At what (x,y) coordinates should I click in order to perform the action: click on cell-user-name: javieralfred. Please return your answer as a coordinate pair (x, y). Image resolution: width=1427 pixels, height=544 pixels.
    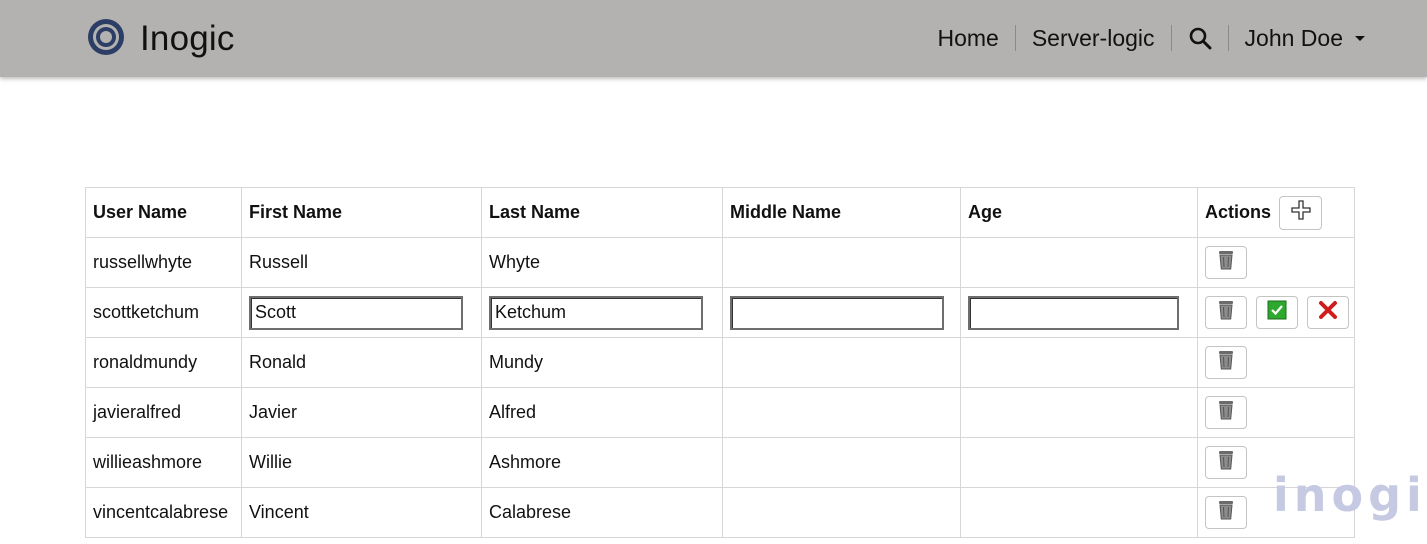
    Looking at the image, I should click on (163, 412).